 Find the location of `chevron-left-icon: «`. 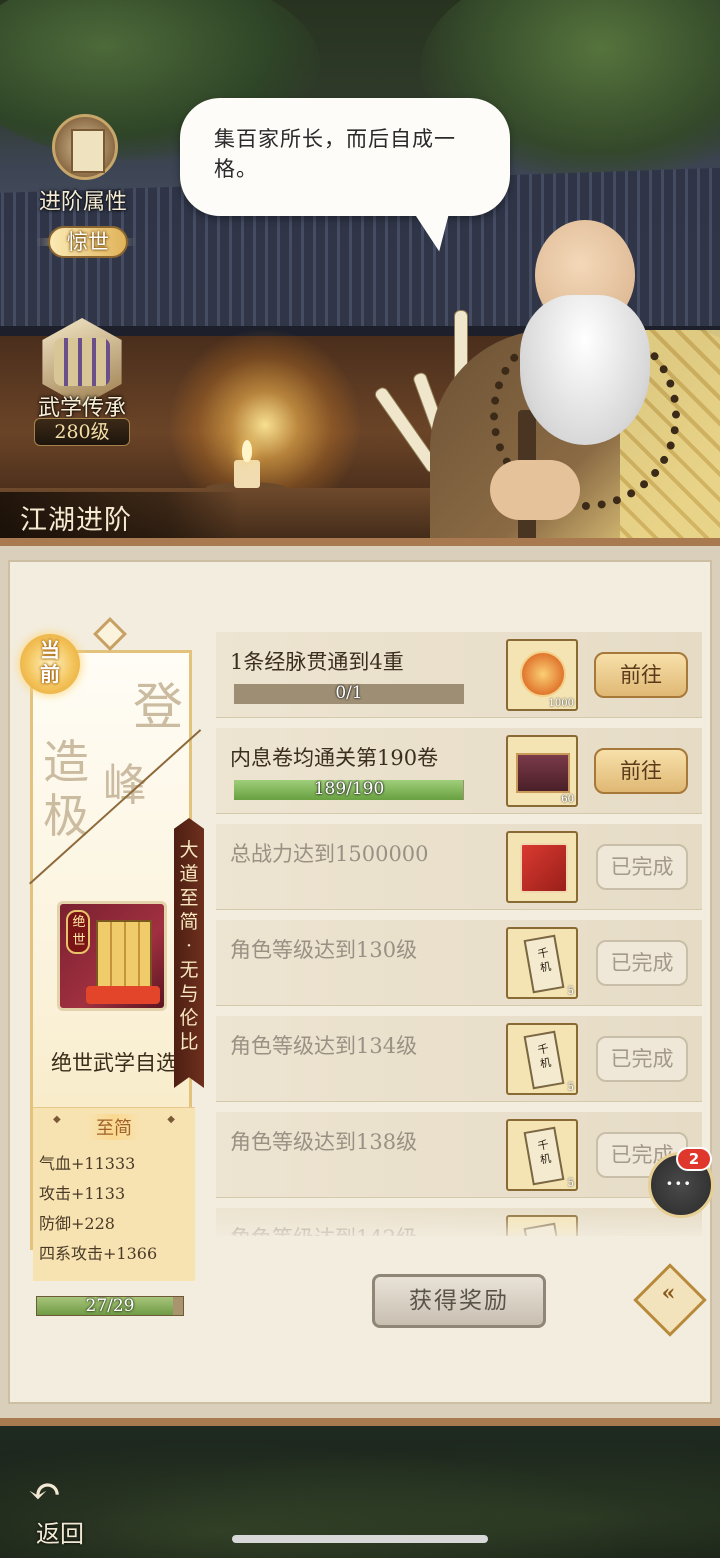

chevron-left-icon: « is located at coordinates (668, 1292).